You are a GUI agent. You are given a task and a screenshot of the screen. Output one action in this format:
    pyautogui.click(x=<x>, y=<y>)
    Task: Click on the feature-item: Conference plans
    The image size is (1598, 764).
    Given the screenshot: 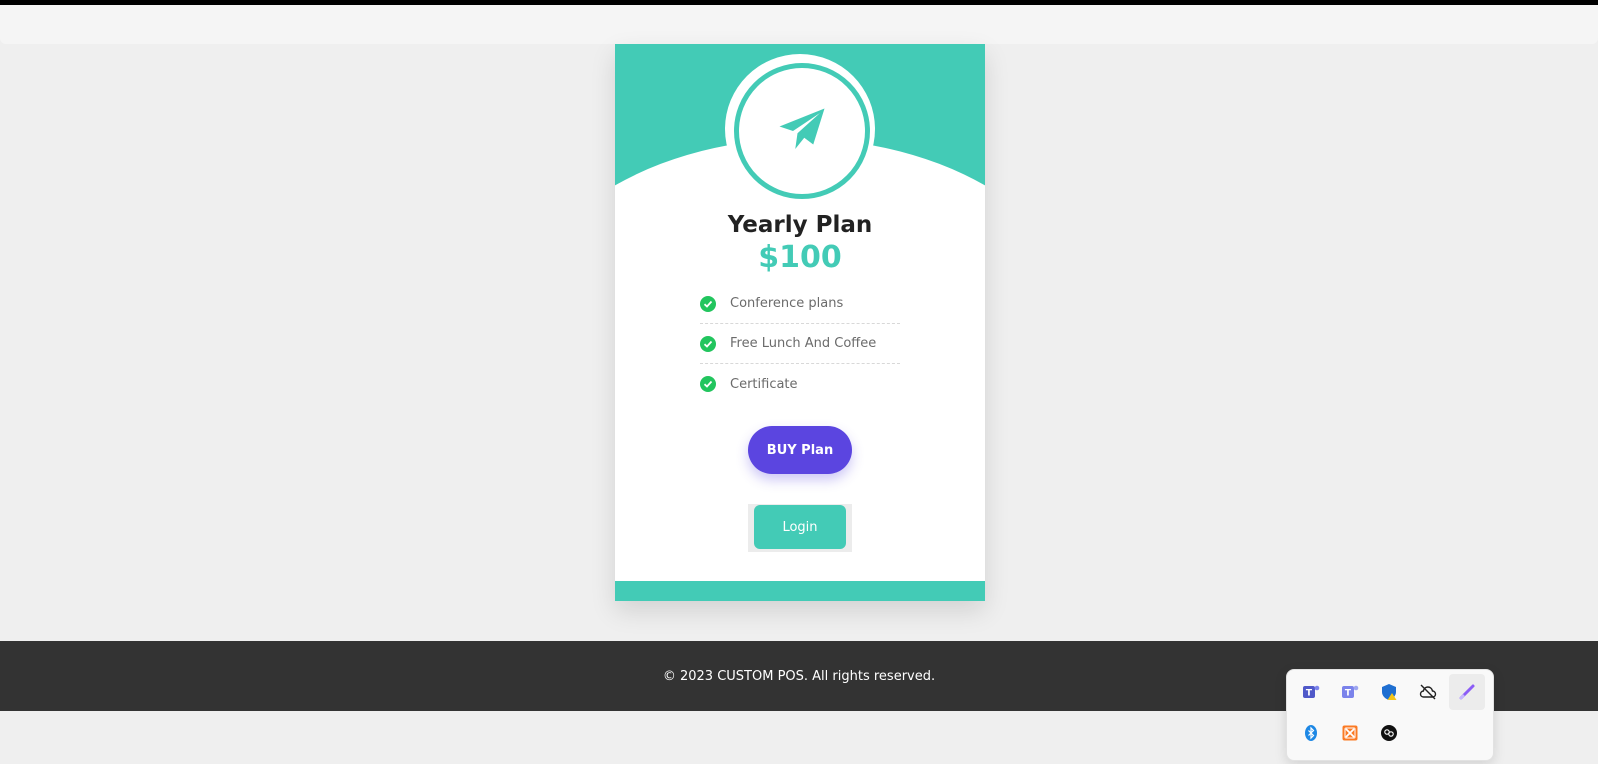 What is the action you would take?
    pyautogui.click(x=800, y=304)
    